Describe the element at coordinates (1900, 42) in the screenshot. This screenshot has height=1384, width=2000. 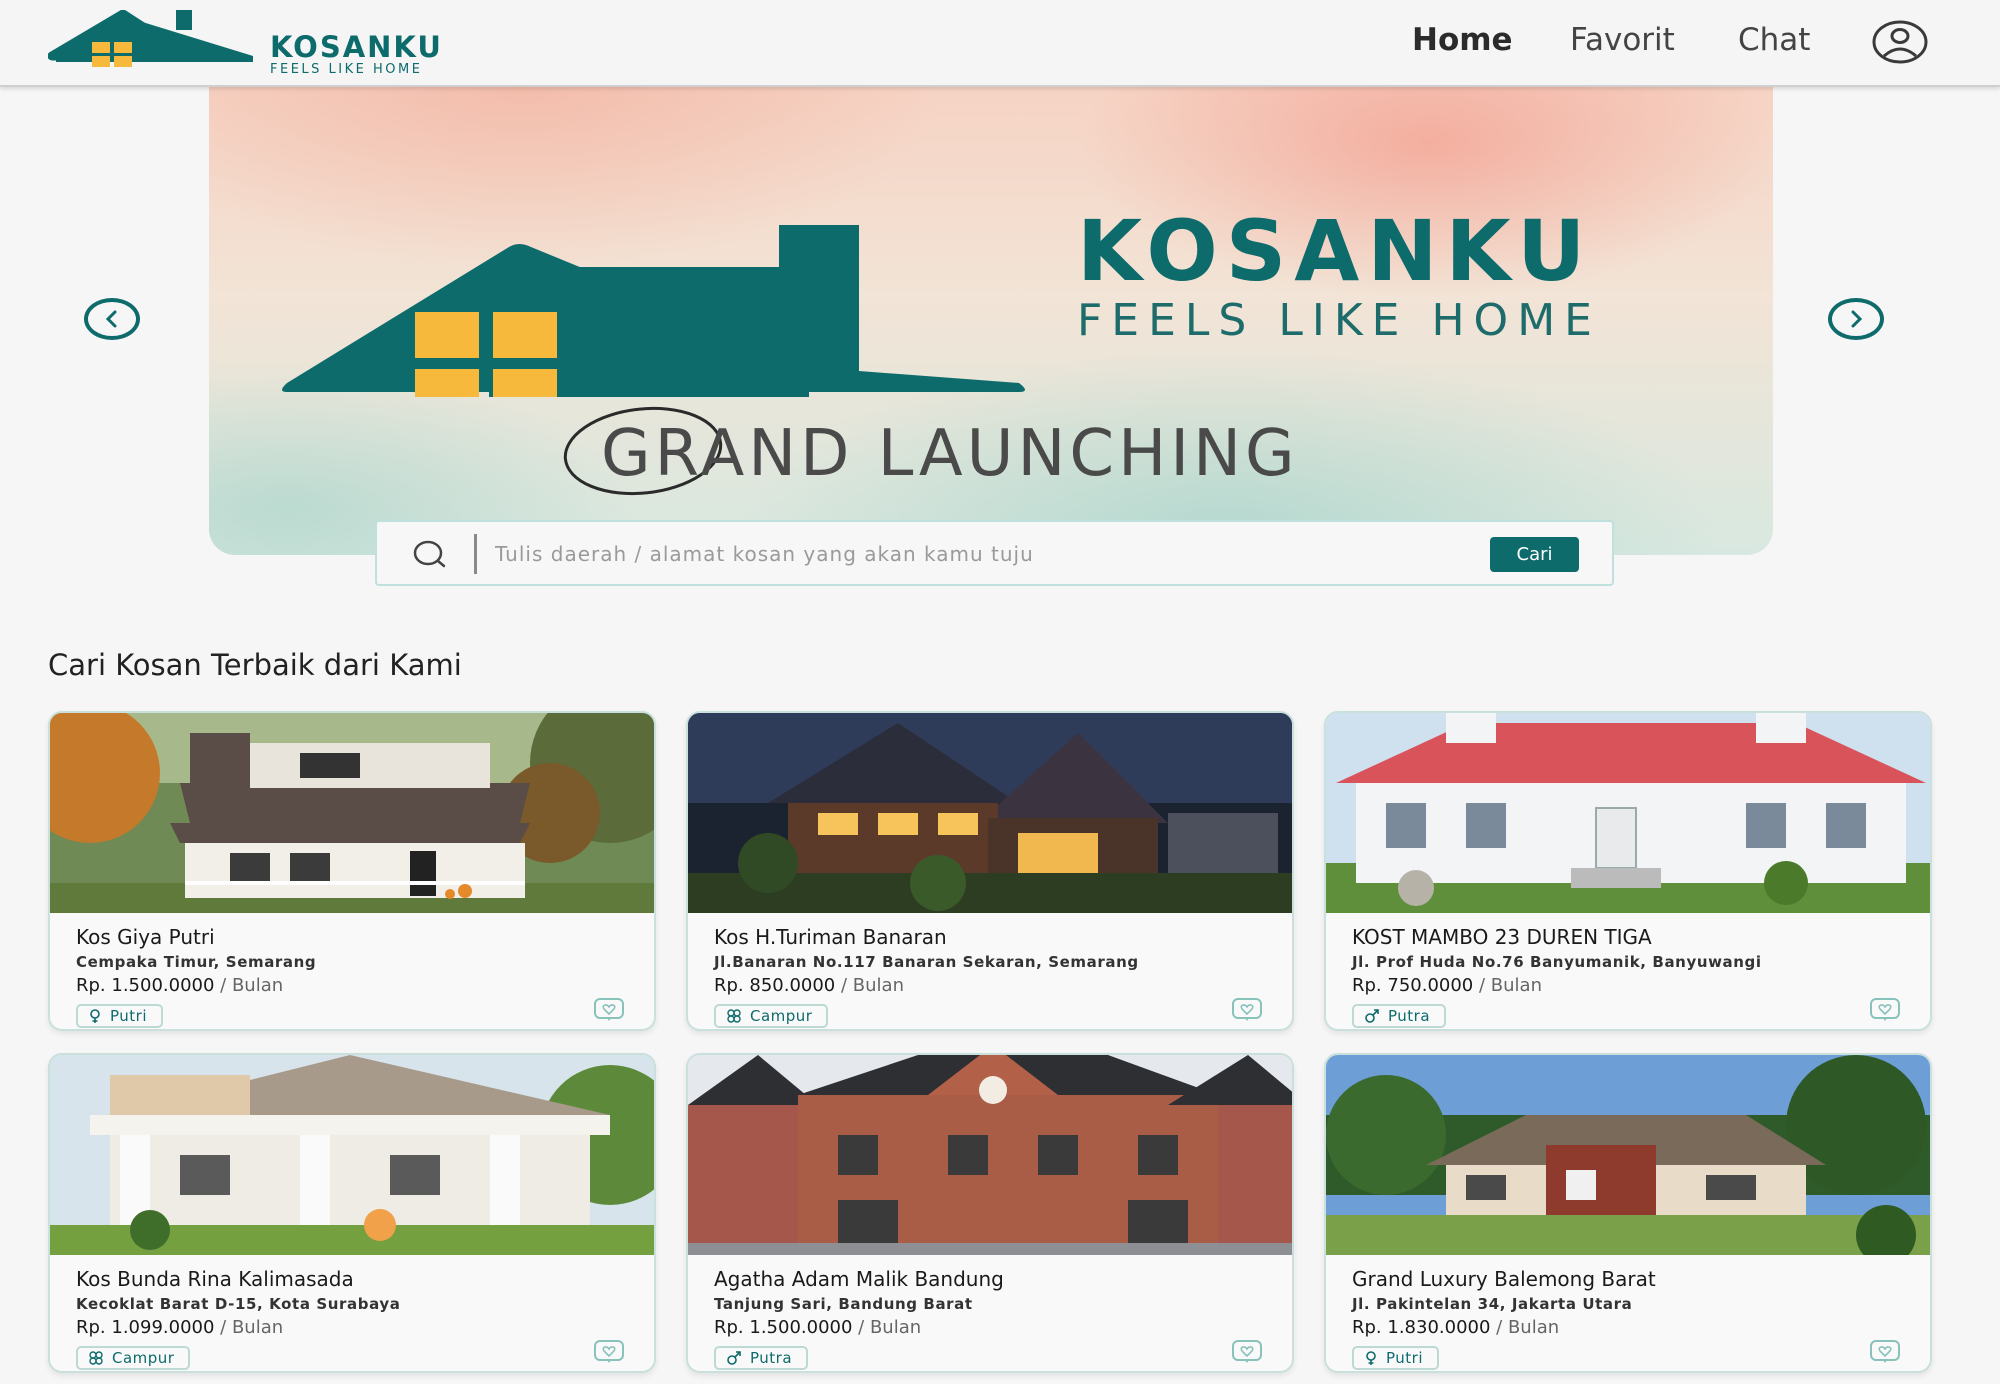
I see `profile-icon` at that location.